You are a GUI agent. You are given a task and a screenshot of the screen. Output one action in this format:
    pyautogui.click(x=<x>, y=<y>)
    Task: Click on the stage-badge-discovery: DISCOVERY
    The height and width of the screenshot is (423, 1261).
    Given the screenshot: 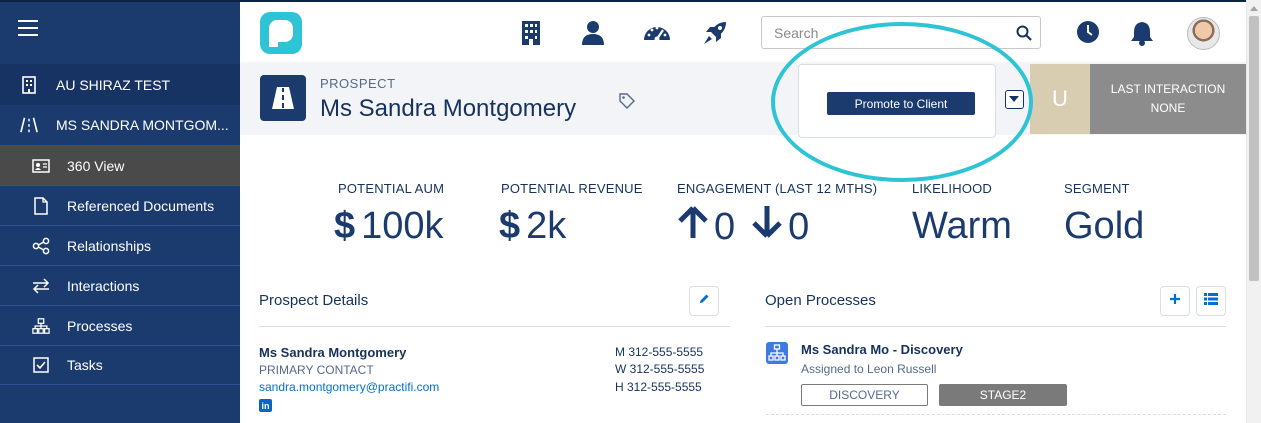 What is the action you would take?
    pyautogui.click(x=864, y=395)
    